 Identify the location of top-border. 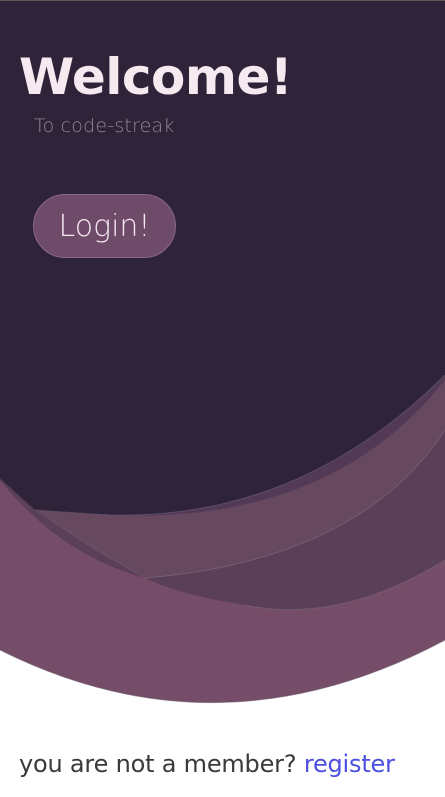
(222, 0).